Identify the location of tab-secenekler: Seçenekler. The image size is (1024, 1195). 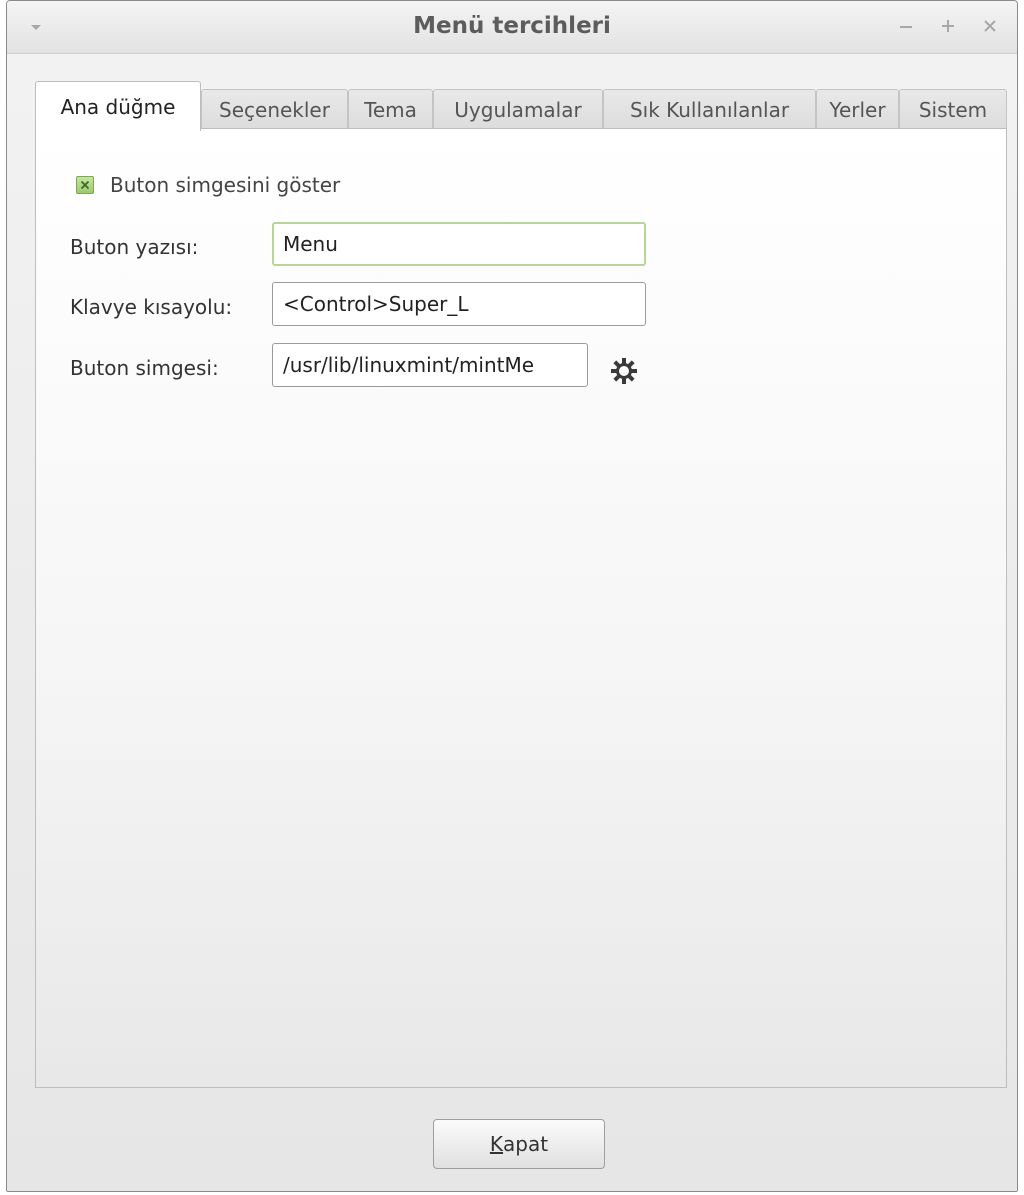
(274, 109).